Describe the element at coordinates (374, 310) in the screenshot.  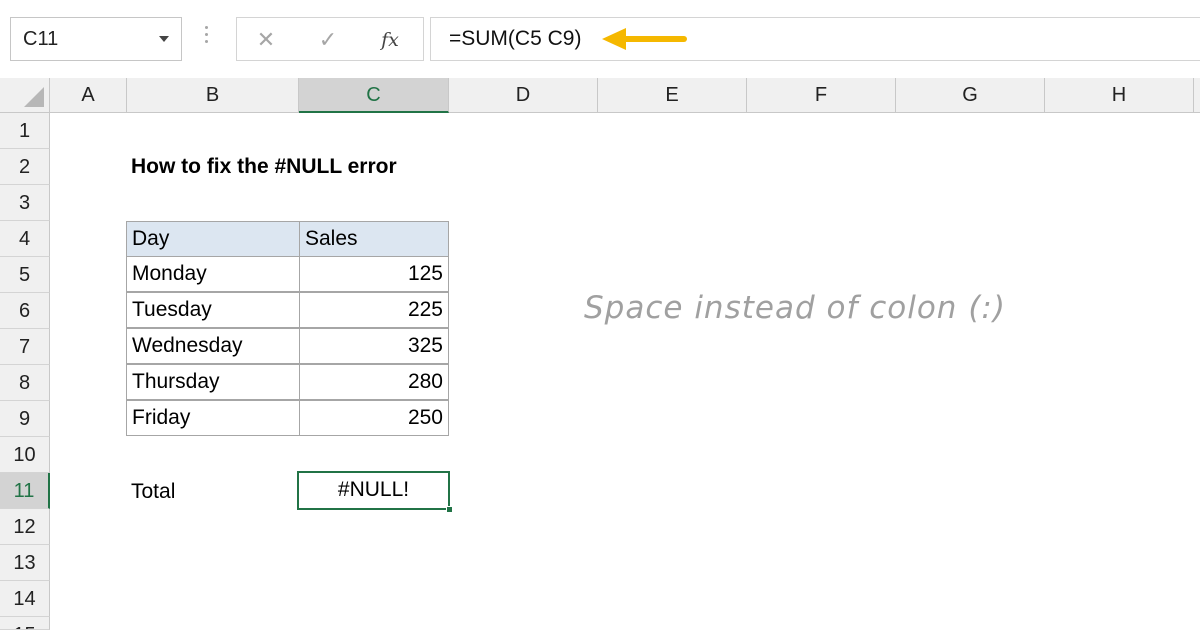
I see `table-cell-sales: 225` at that location.